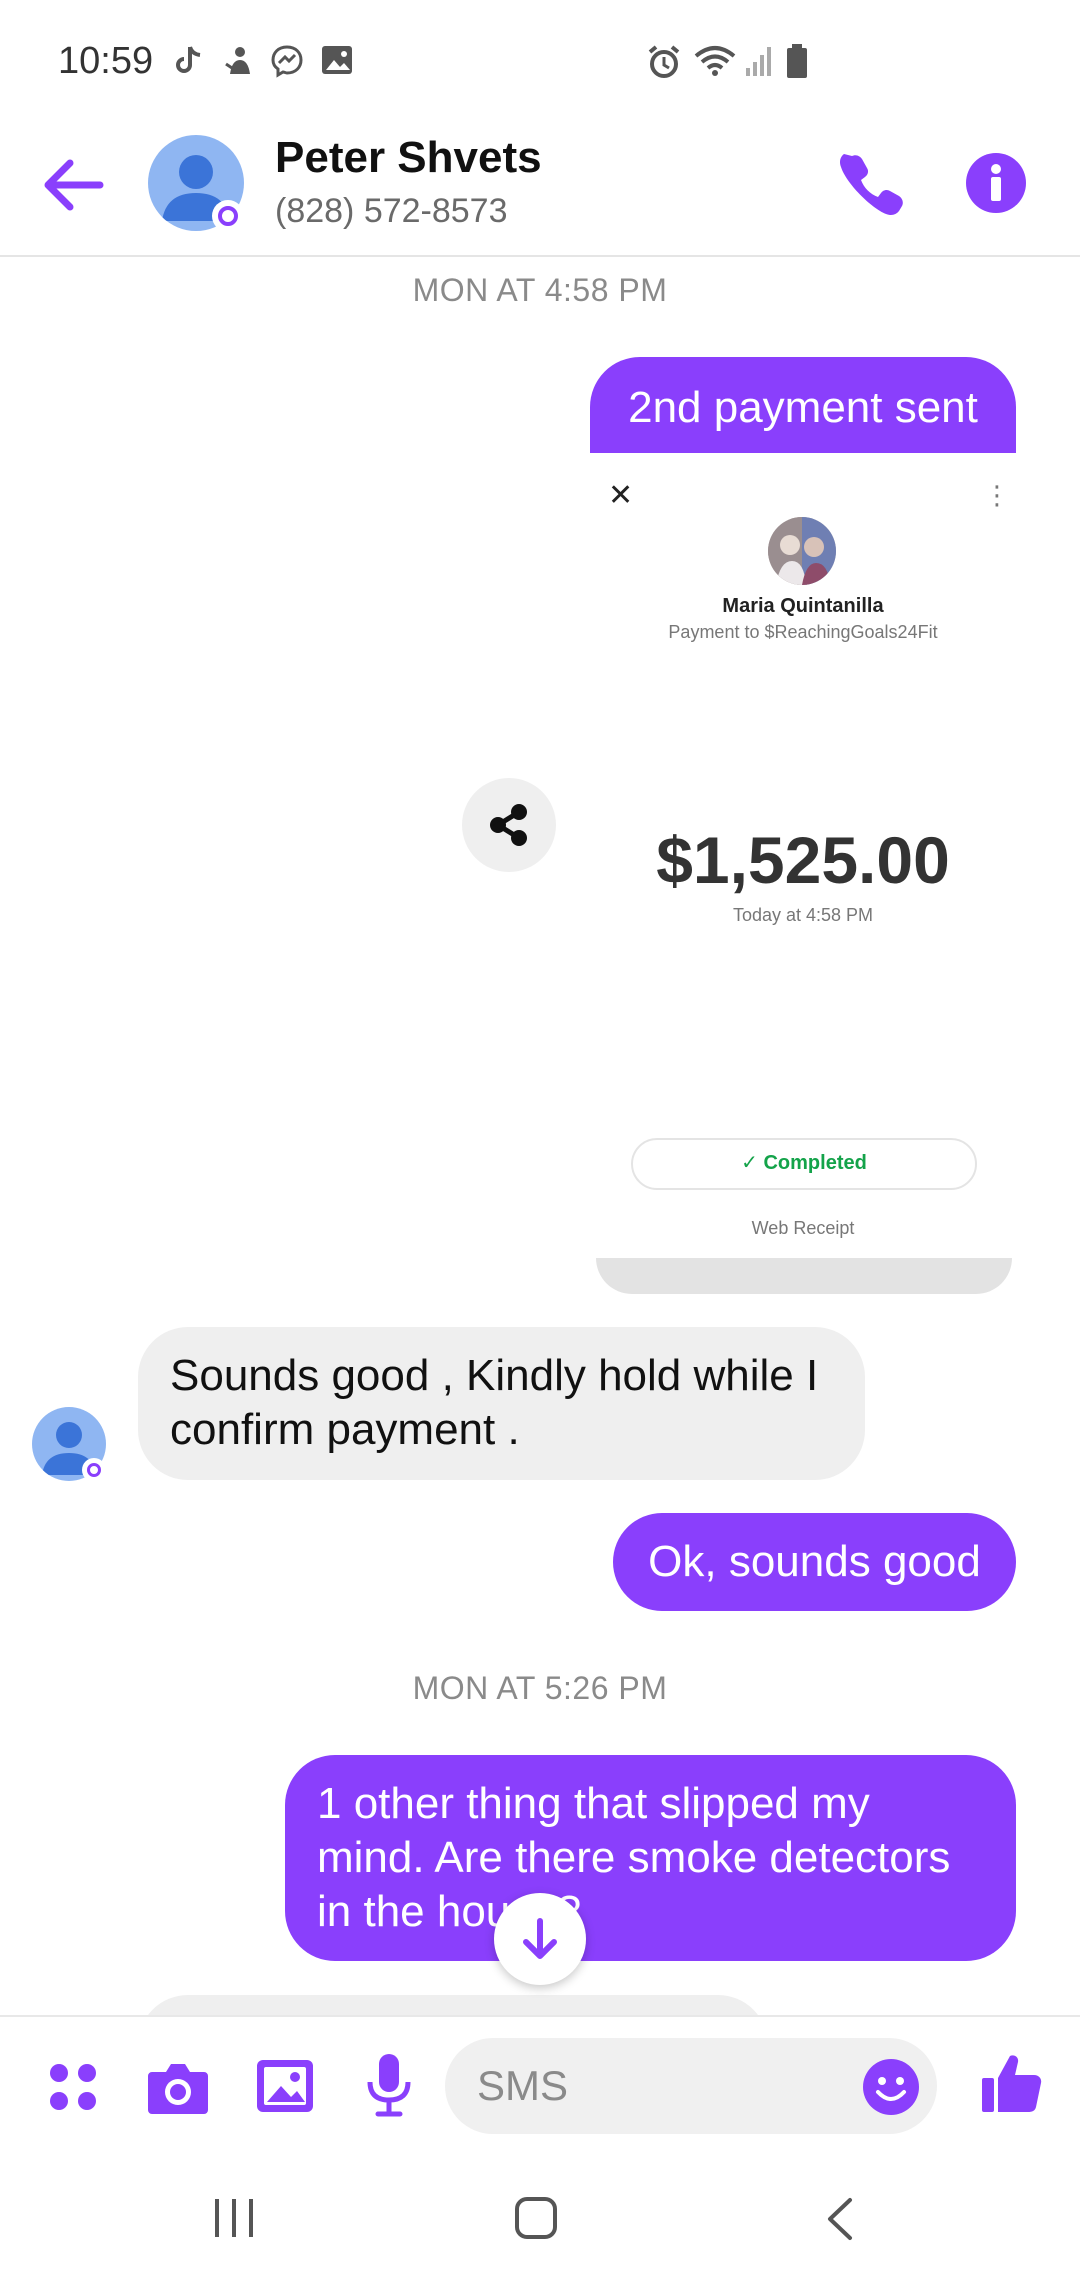  I want to click on messenger-icon, so click(287, 61).